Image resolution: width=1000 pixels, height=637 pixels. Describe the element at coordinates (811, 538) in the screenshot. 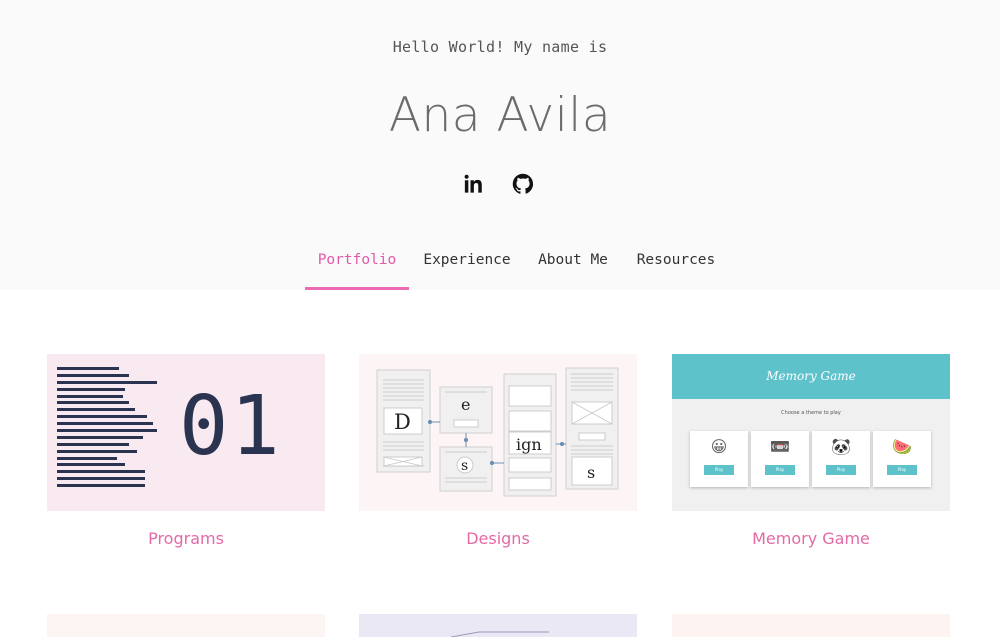

I see `project-title-memory-game: Memory Game` at that location.